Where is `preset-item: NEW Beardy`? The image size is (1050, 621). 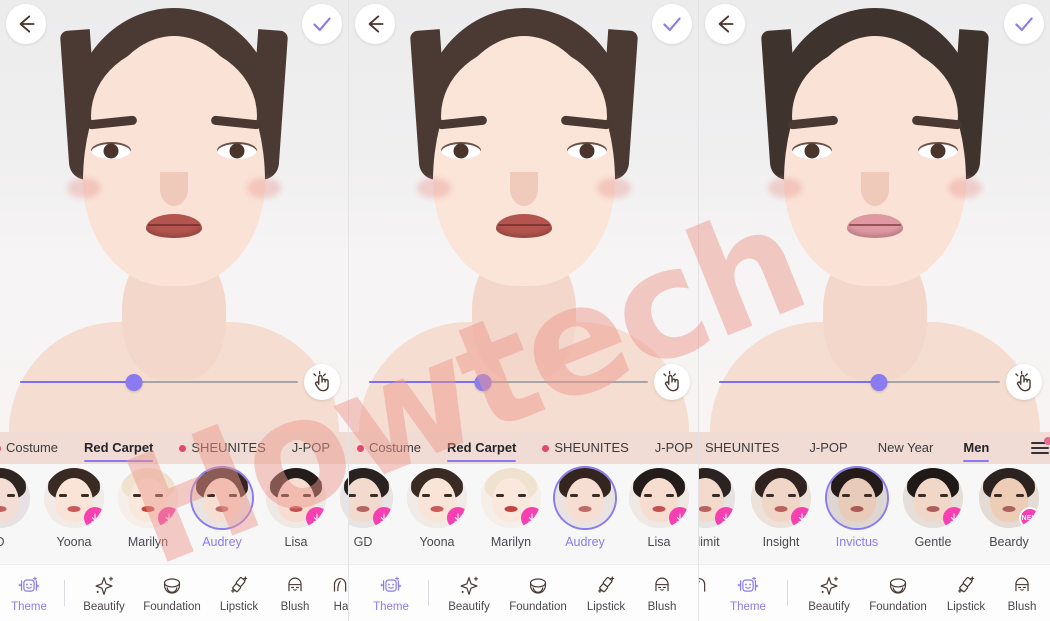
preset-item: NEW Beardy is located at coordinates (1009, 508).